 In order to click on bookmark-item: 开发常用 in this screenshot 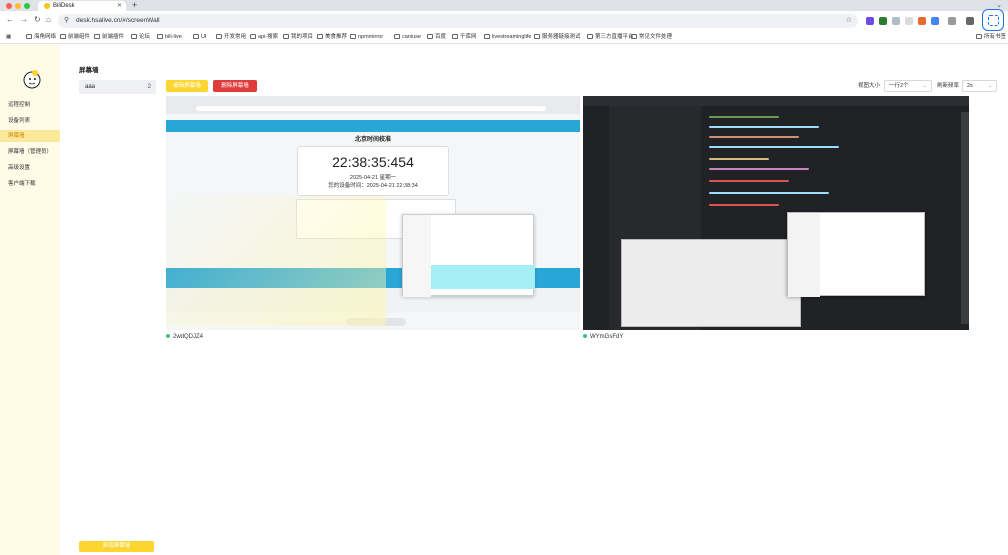, I will do `click(231, 37)`.